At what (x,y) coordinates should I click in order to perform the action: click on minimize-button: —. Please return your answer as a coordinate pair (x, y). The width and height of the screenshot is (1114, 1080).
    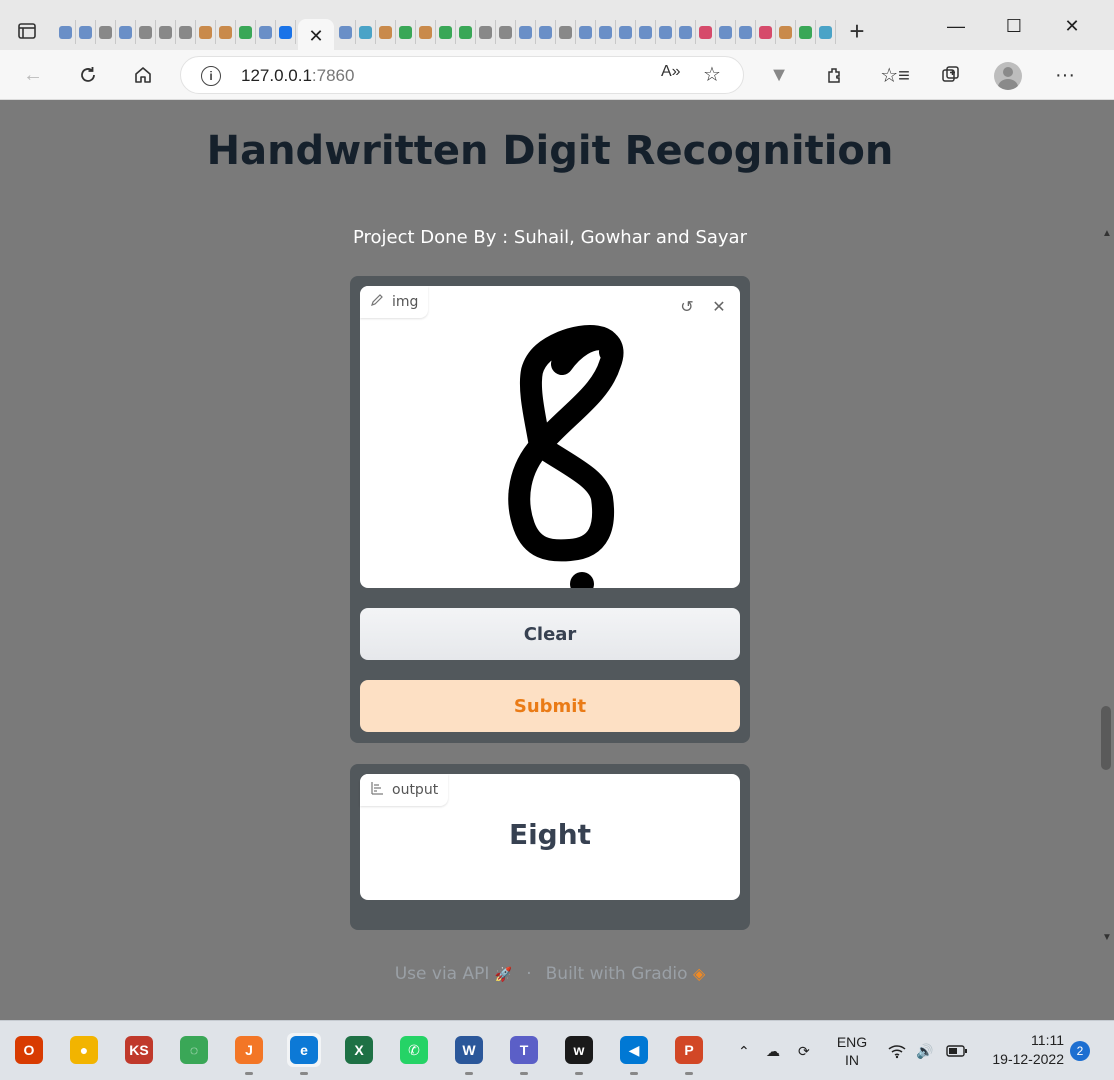
    Looking at the image, I should click on (956, 26).